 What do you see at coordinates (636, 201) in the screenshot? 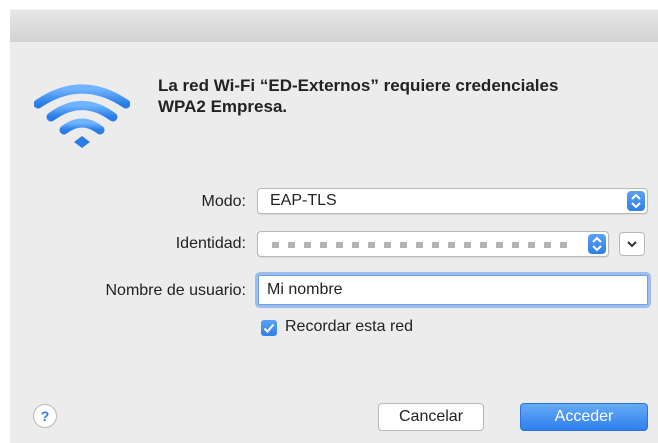
I see `modo-stepper-icon` at bounding box center [636, 201].